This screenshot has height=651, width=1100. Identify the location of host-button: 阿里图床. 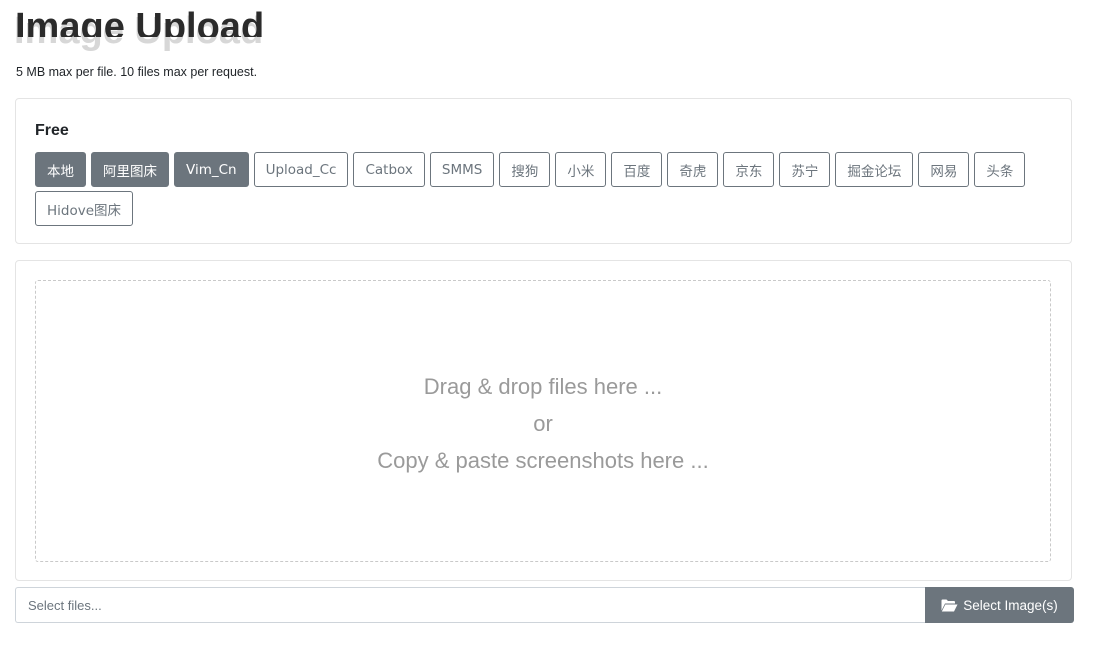
(130, 169).